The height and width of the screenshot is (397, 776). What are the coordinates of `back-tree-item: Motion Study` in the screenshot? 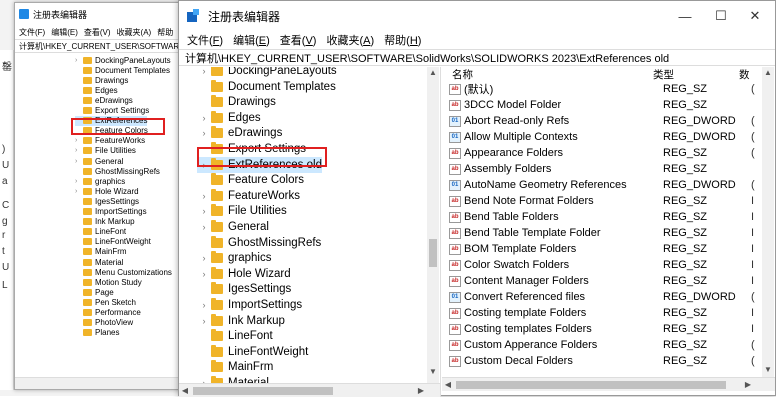 It's located at (108, 282).